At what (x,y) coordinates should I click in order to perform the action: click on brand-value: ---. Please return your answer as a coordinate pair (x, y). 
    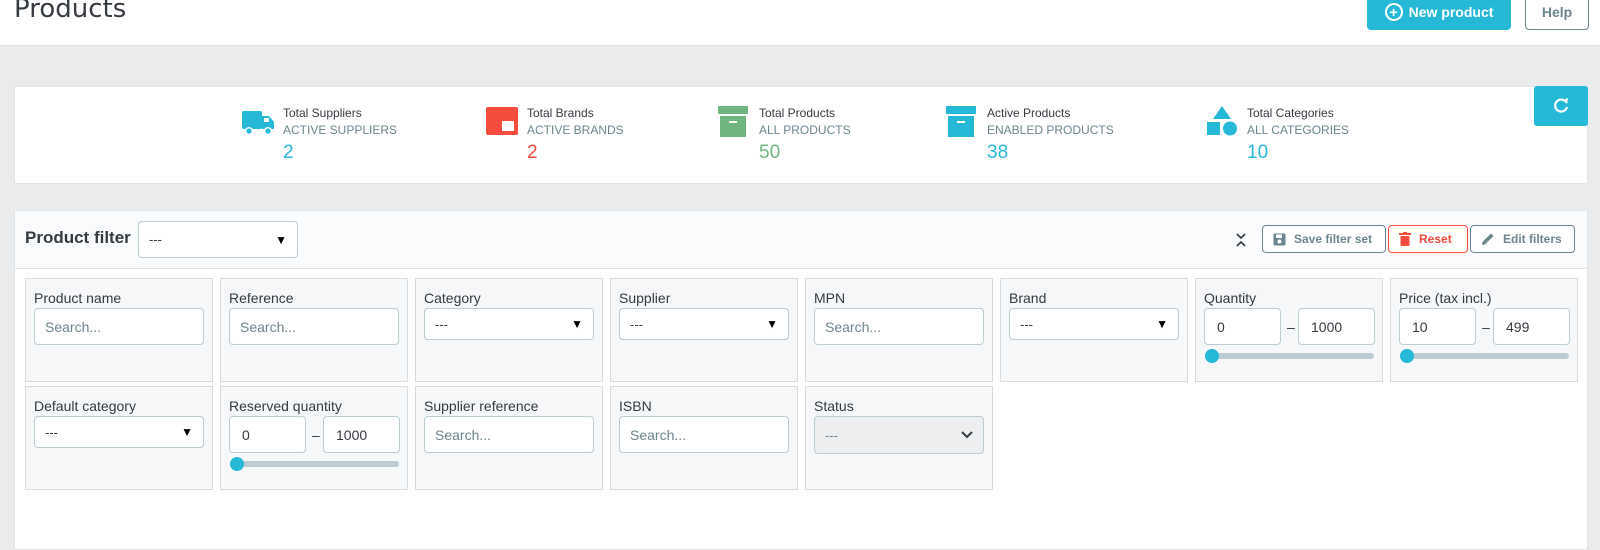
    Looking at the image, I should click on (1026, 324).